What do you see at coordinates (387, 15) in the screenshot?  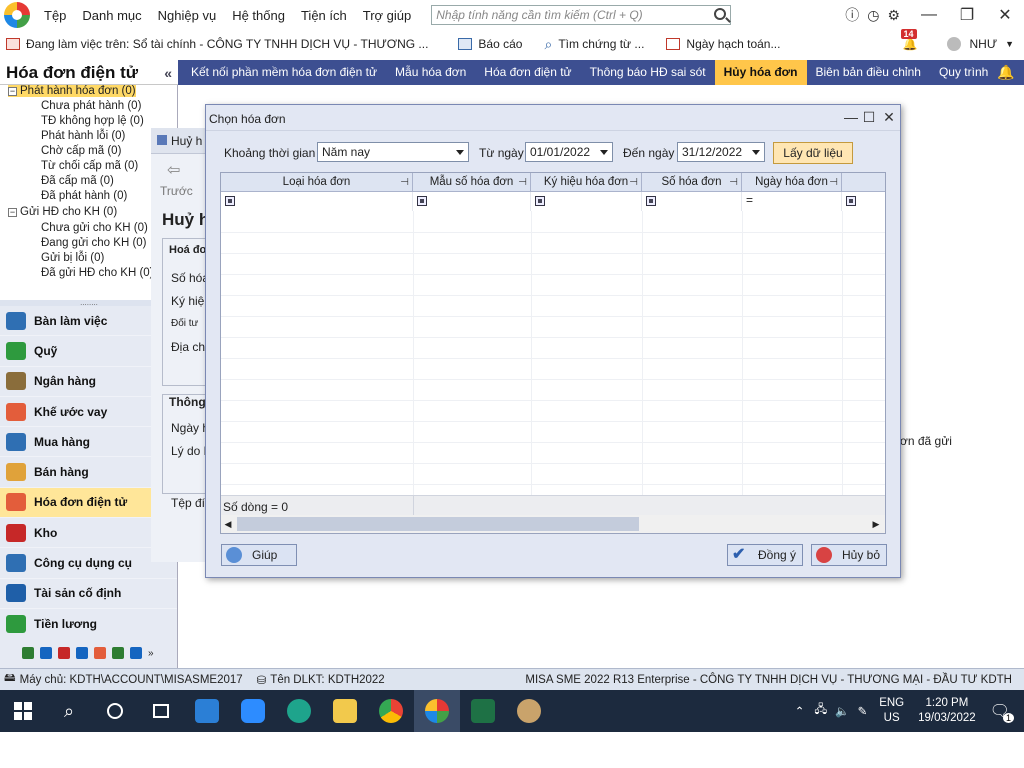 I see `menu-help: Trợ giúp` at bounding box center [387, 15].